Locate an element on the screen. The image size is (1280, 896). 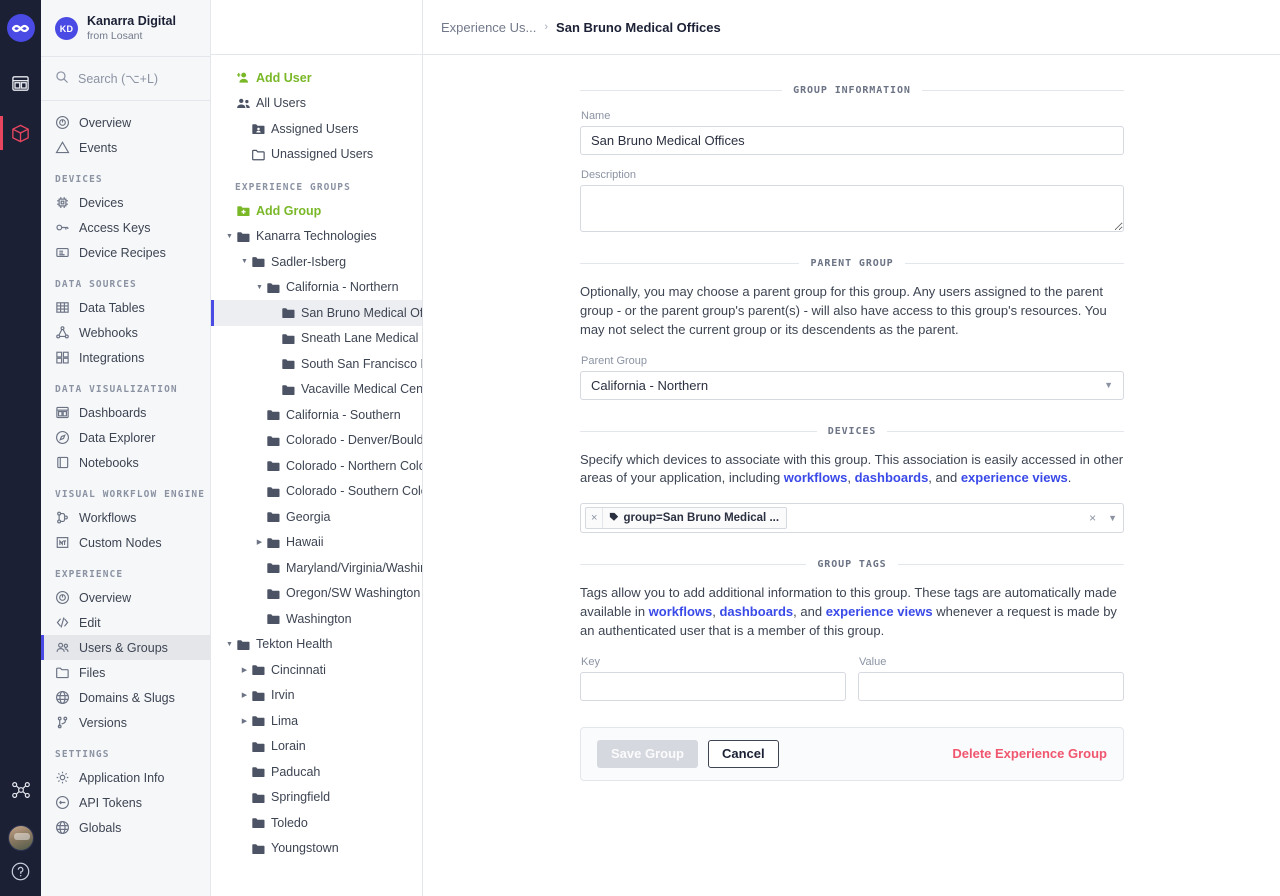
tree-item: Georgia is located at coordinates (316, 517).